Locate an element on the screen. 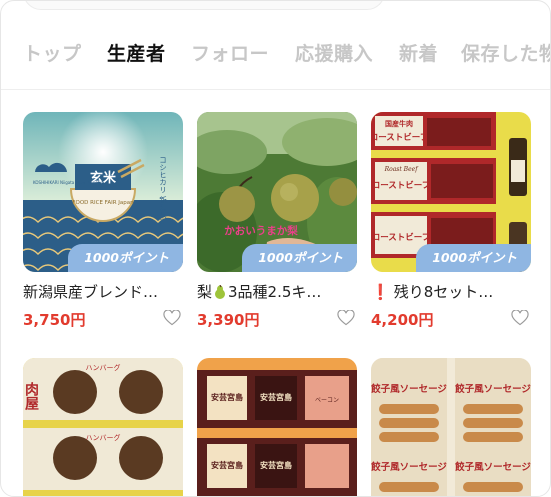  product-image-pear: かおいうまか梨 1000ポイント is located at coordinates (277, 192).